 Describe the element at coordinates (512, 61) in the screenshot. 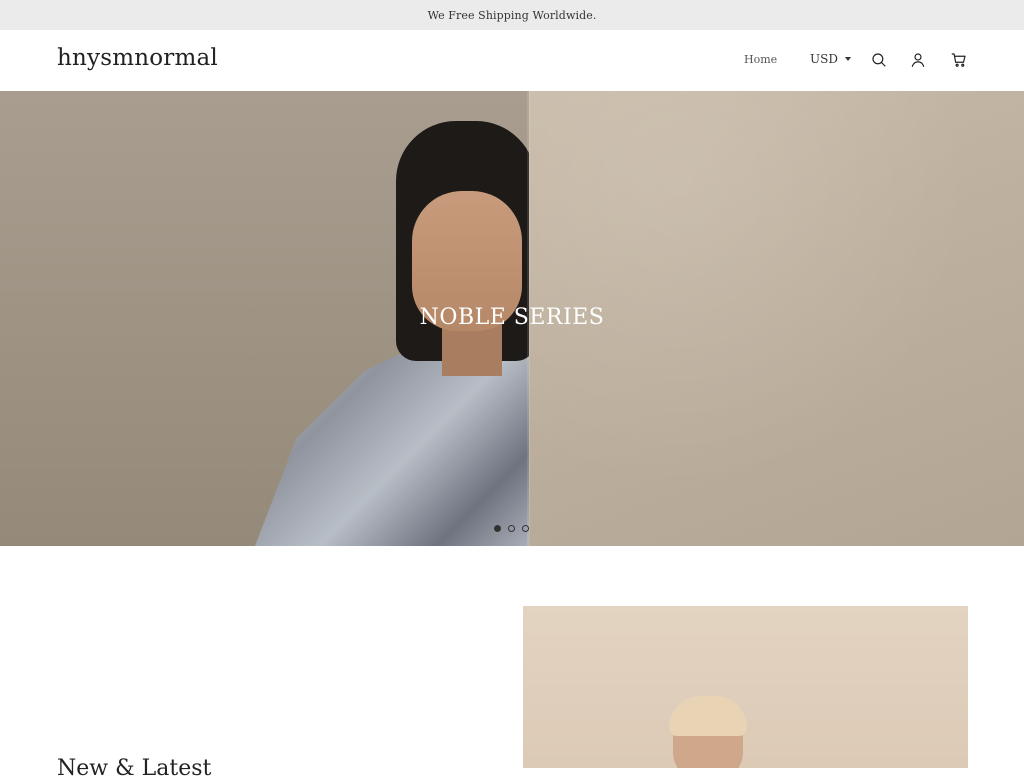

I see `site-header: hnysmnormal Home USD` at that location.